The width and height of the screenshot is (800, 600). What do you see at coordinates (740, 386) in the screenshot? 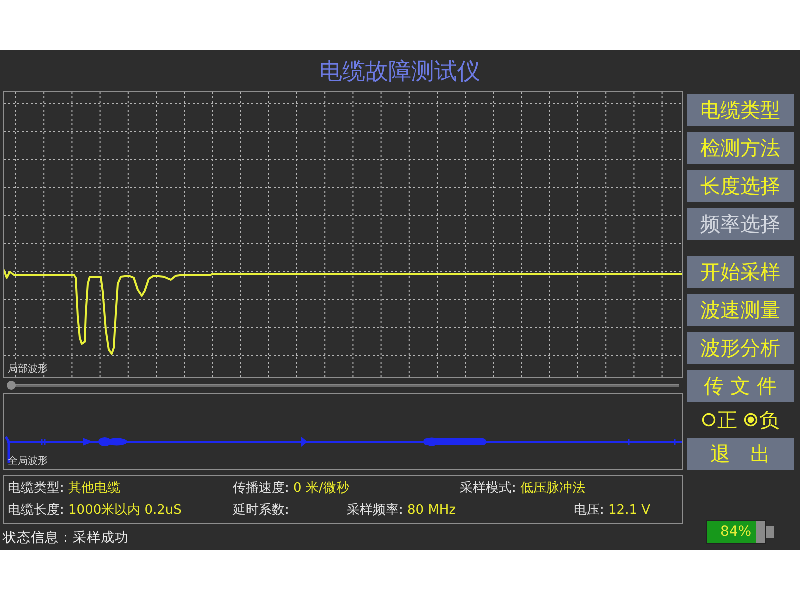
I see `menu-button: 传 文 件` at bounding box center [740, 386].